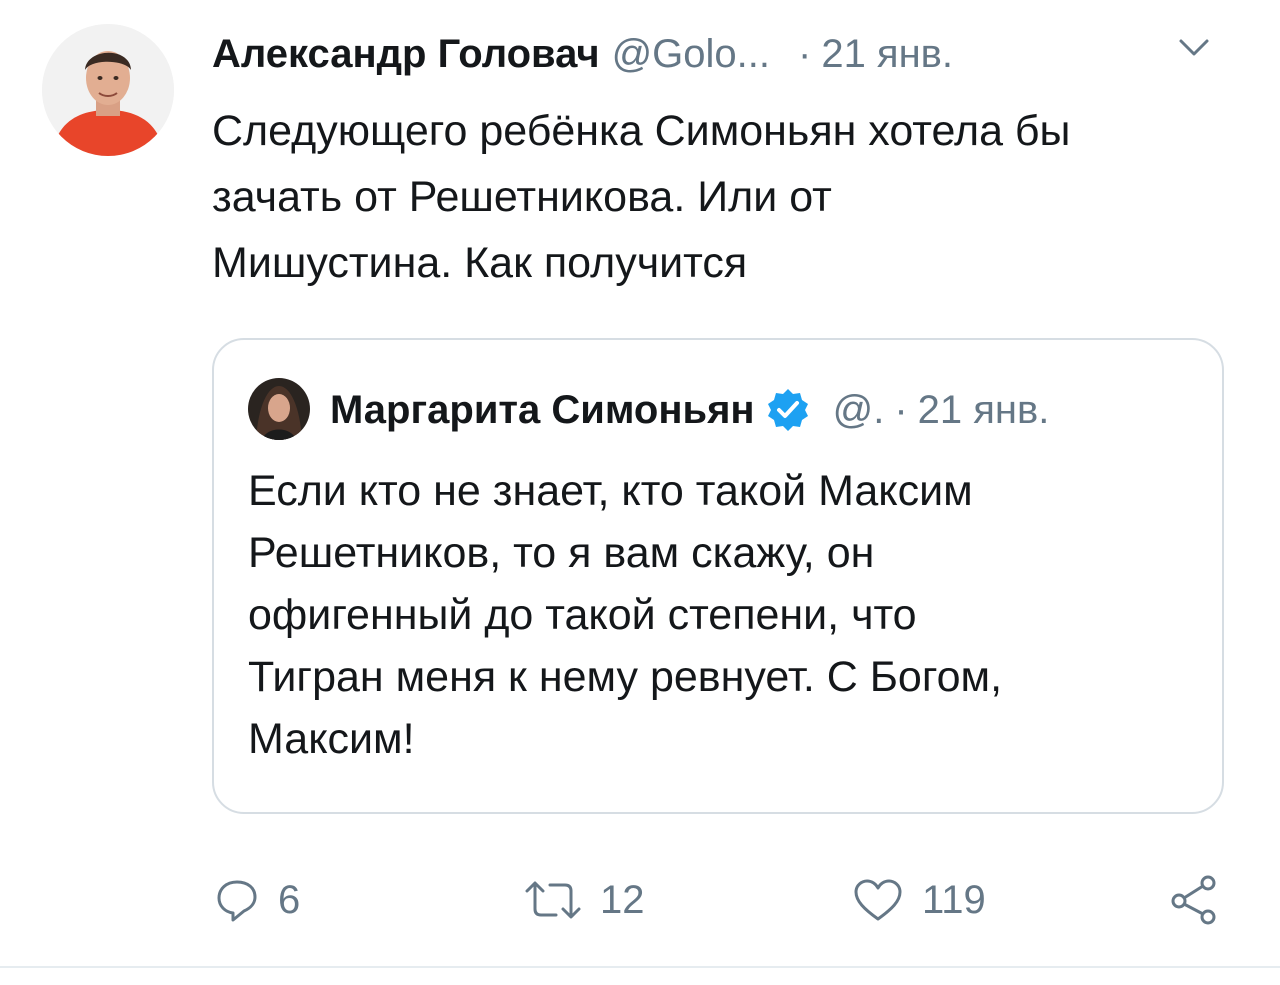  What do you see at coordinates (237, 901) in the screenshot?
I see `reply-icon` at bounding box center [237, 901].